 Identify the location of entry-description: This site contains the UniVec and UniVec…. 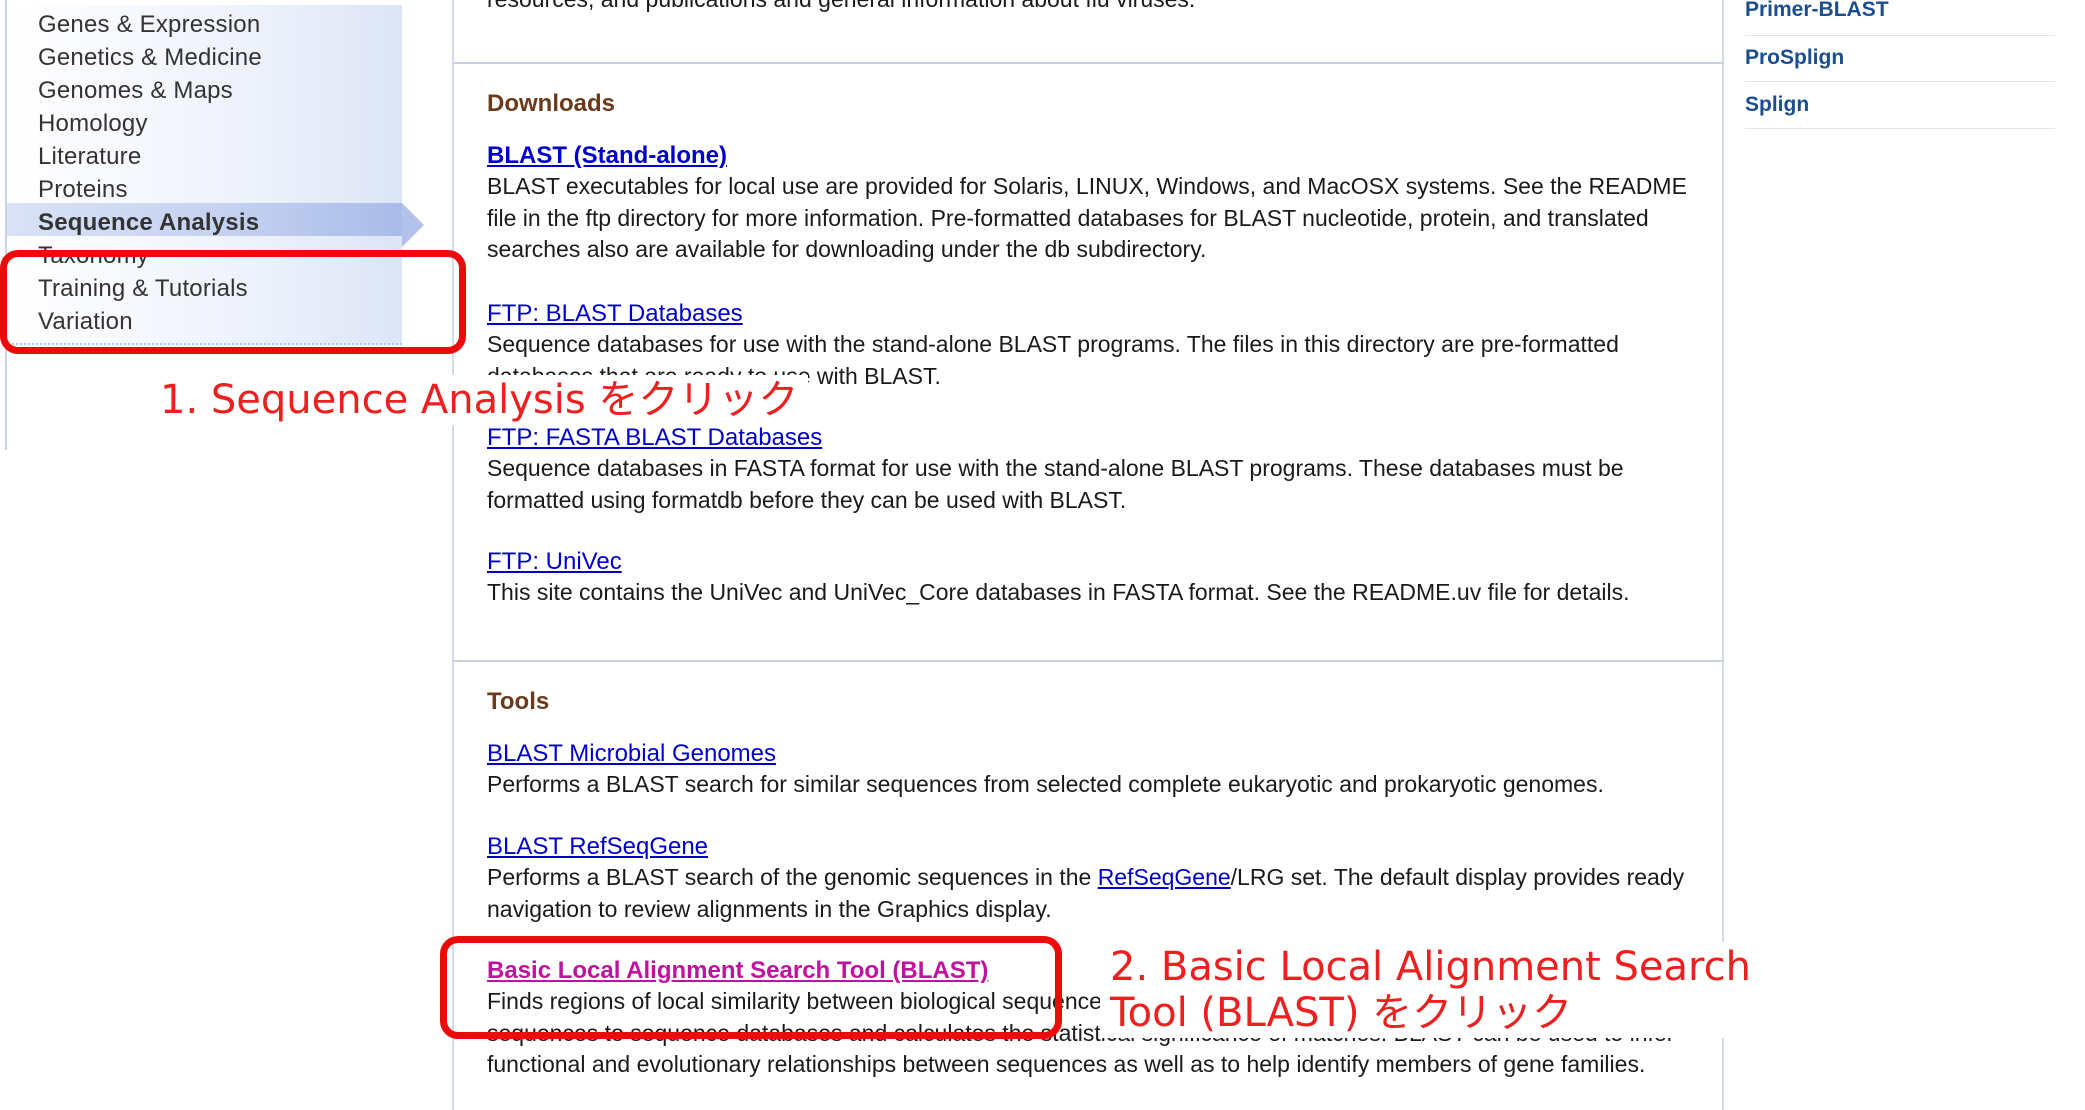
(1058, 592).